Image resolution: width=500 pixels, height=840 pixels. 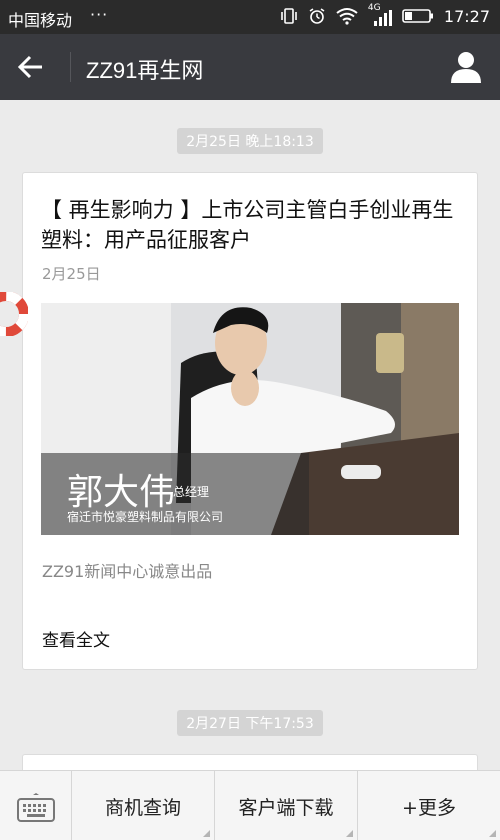 I want to click on read-more-link: 查看全文, so click(x=76, y=638).